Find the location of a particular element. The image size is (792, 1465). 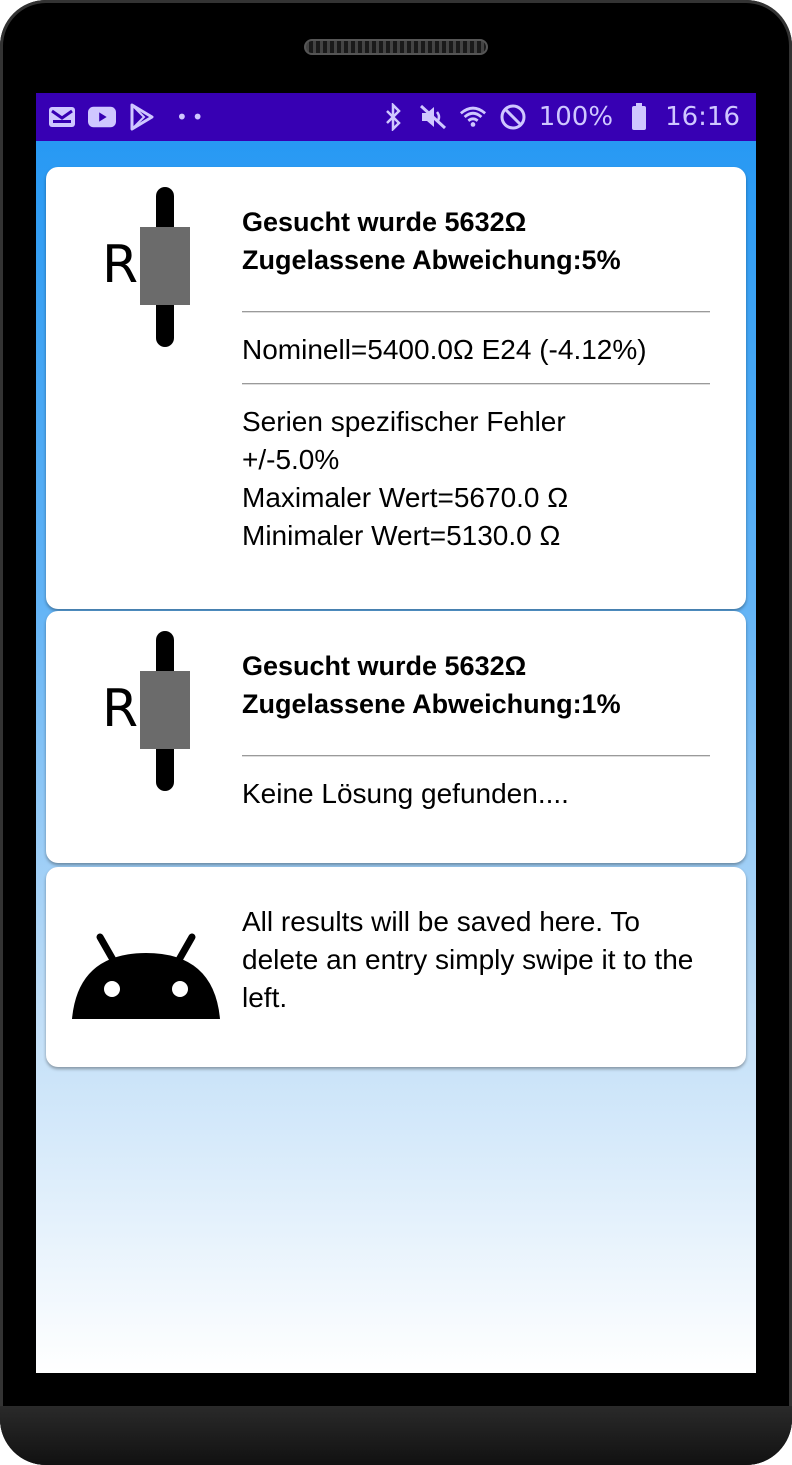

nominal-value: Nominell=5400.0Ω E24 (-4.12%) is located at coordinates (444, 349).